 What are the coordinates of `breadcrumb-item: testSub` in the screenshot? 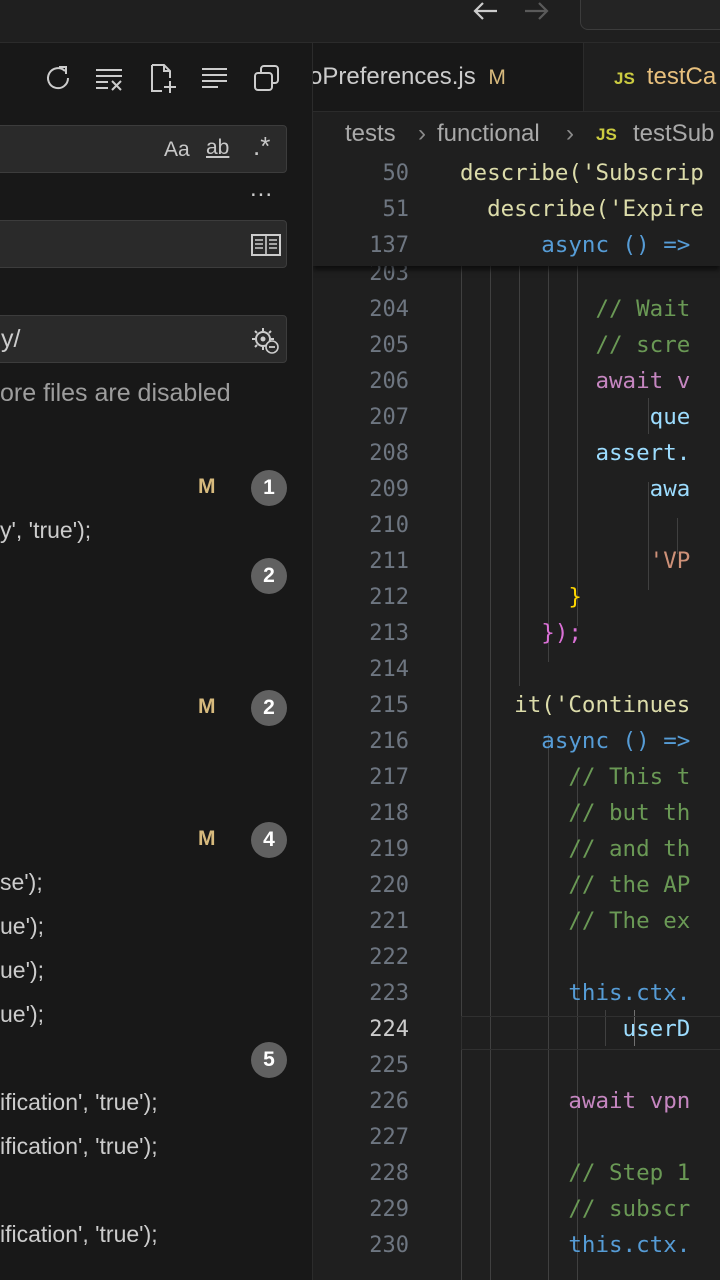 It's located at (673, 134).